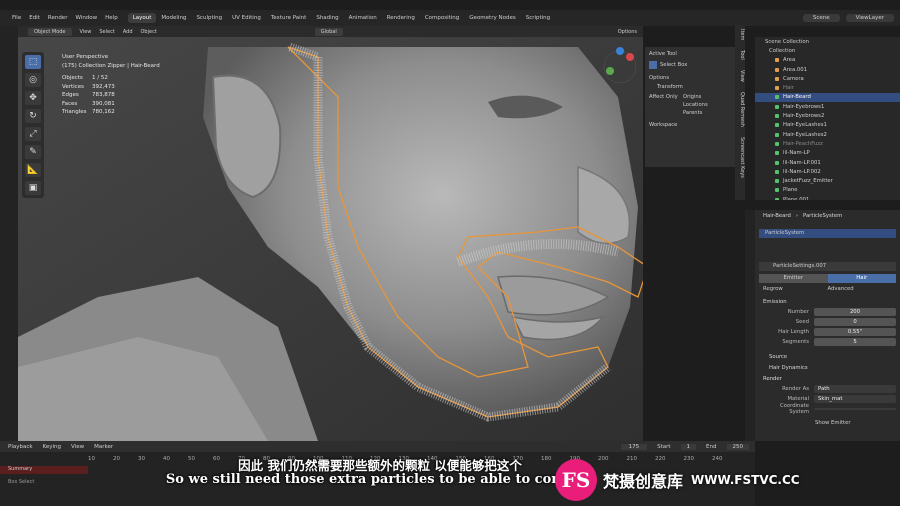  Describe the element at coordinates (401, 18) in the screenshot. I see `tab-rendering: Rendering` at that location.